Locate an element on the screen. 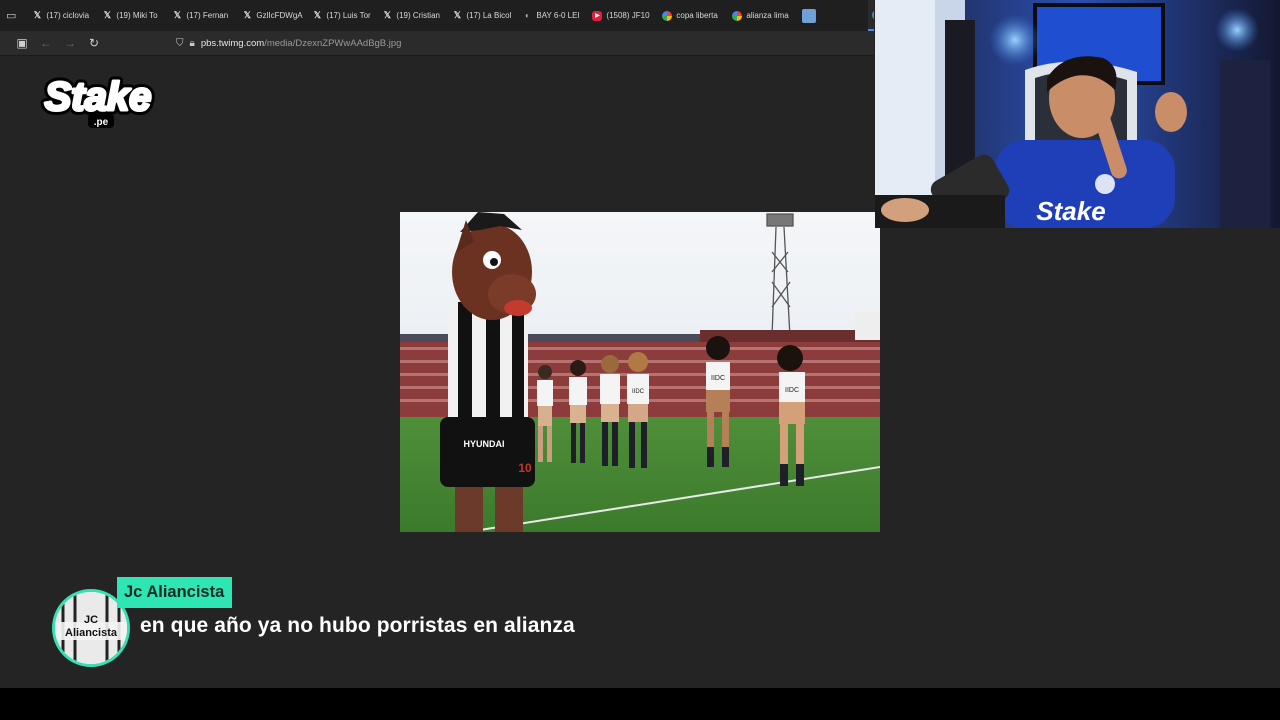 This screenshot has height=720, width=1280. horse-mascot: HYUNDAI 10 is located at coordinates (488, 372).